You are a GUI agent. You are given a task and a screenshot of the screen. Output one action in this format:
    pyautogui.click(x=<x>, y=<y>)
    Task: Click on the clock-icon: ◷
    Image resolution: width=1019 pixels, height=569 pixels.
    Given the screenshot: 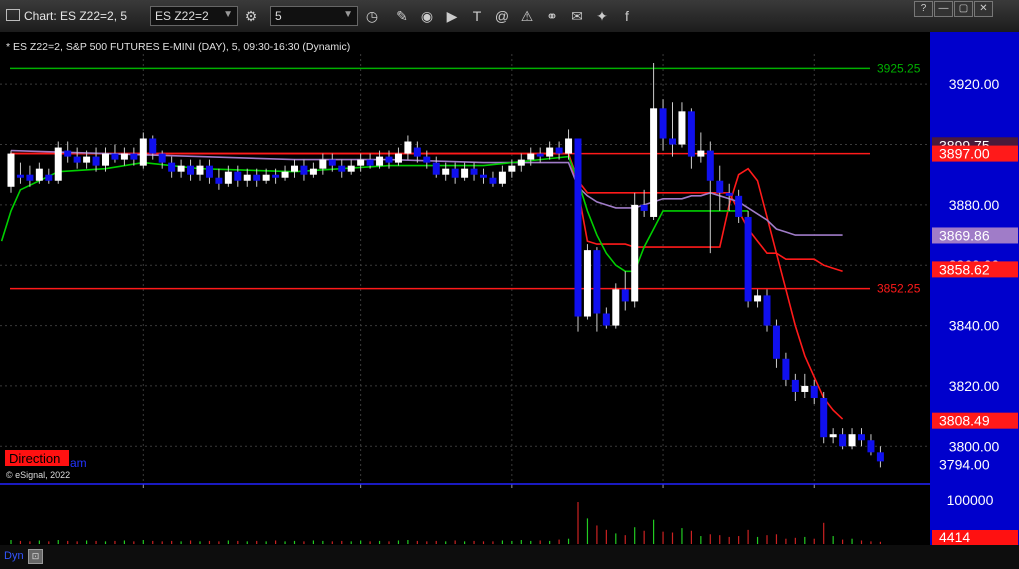 What is the action you would take?
    pyautogui.click(x=372, y=16)
    